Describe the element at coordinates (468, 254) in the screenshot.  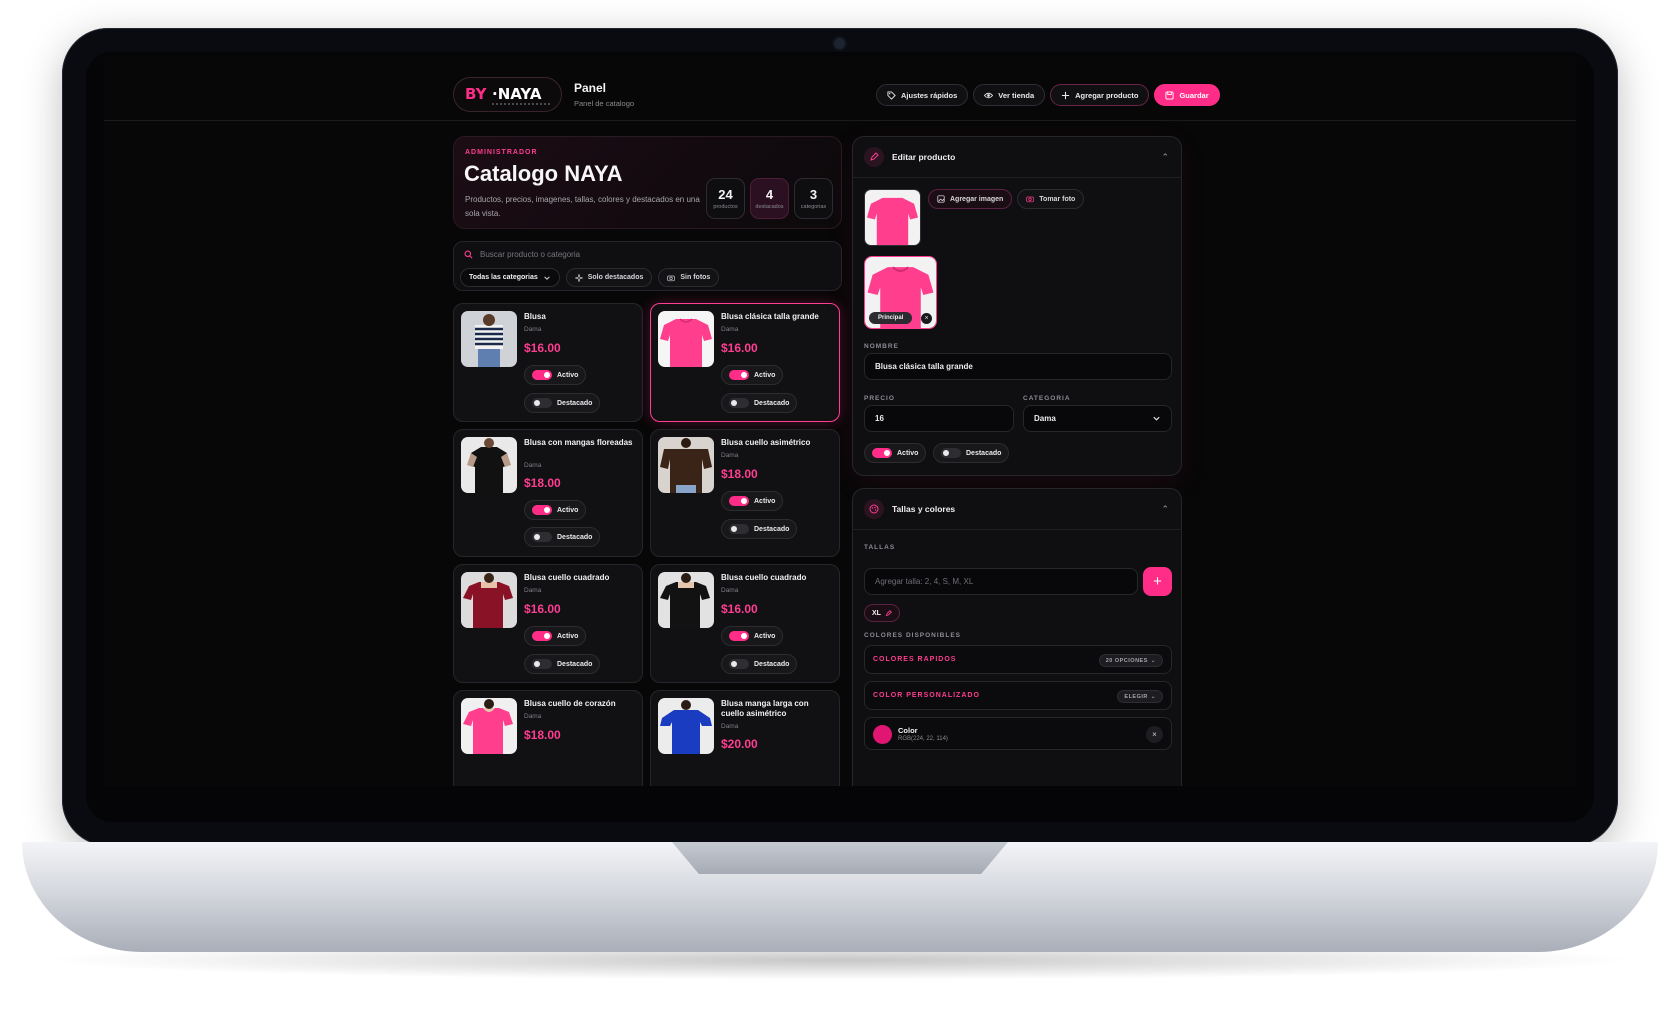
I see `search-icon` at that location.